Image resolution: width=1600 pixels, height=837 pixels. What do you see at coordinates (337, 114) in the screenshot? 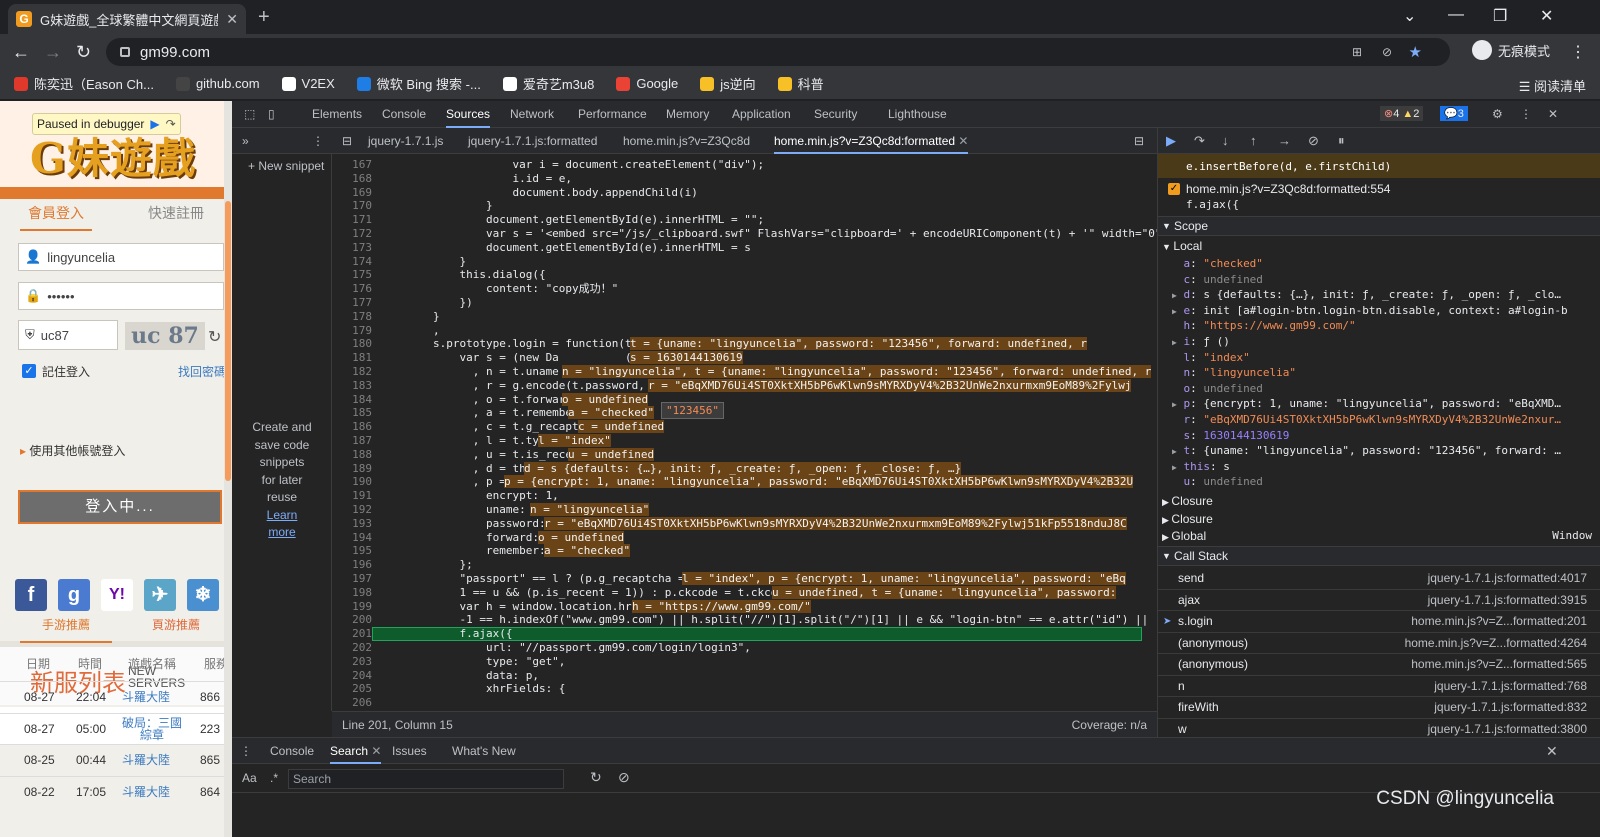
I see `devtools-tab-elements: Elements` at bounding box center [337, 114].